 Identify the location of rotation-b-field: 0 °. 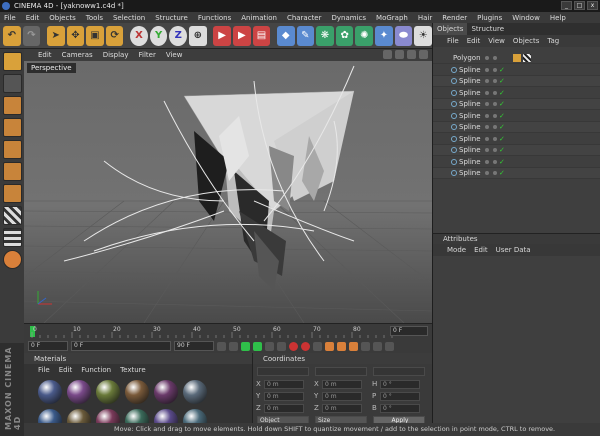
(400, 408).